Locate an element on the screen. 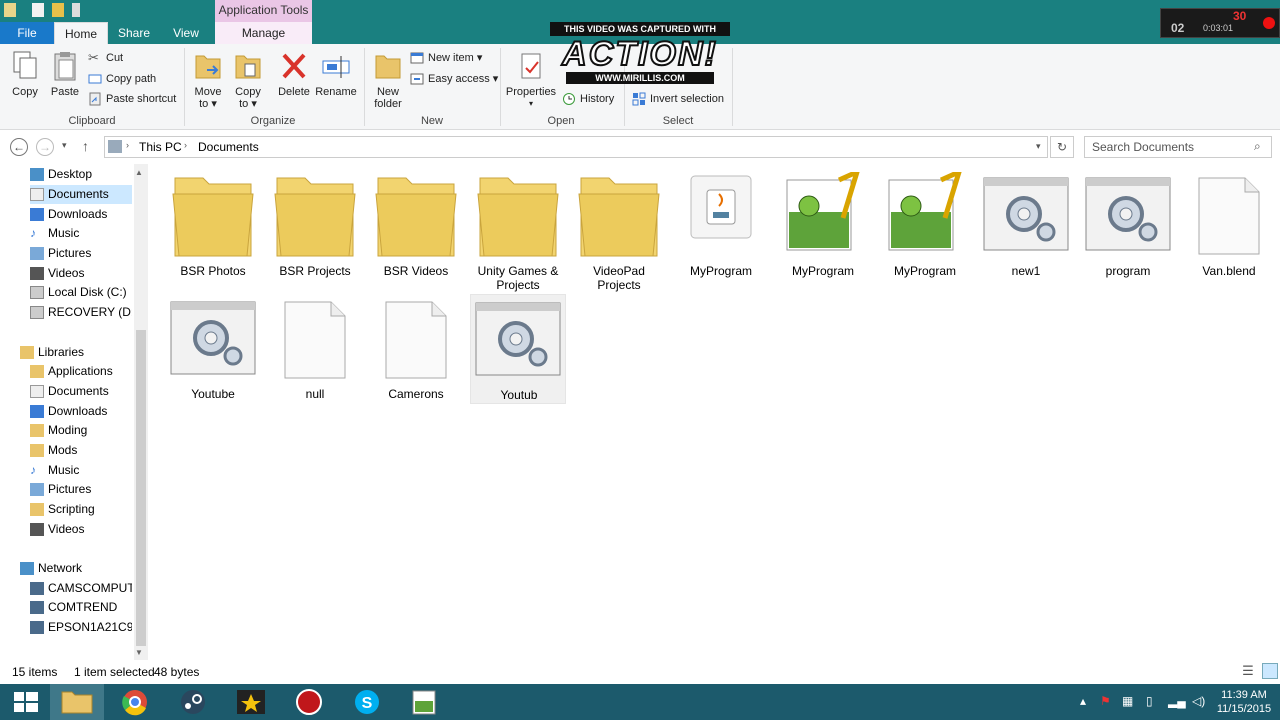 This screenshot has width=1280, height=720. copy-path-label: Copy path is located at coordinates (131, 79).